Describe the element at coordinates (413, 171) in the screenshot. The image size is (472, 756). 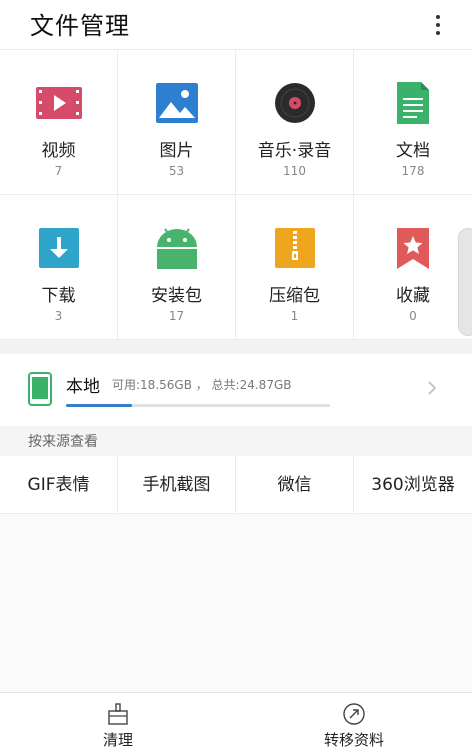
I see `category-count: 178` at that location.